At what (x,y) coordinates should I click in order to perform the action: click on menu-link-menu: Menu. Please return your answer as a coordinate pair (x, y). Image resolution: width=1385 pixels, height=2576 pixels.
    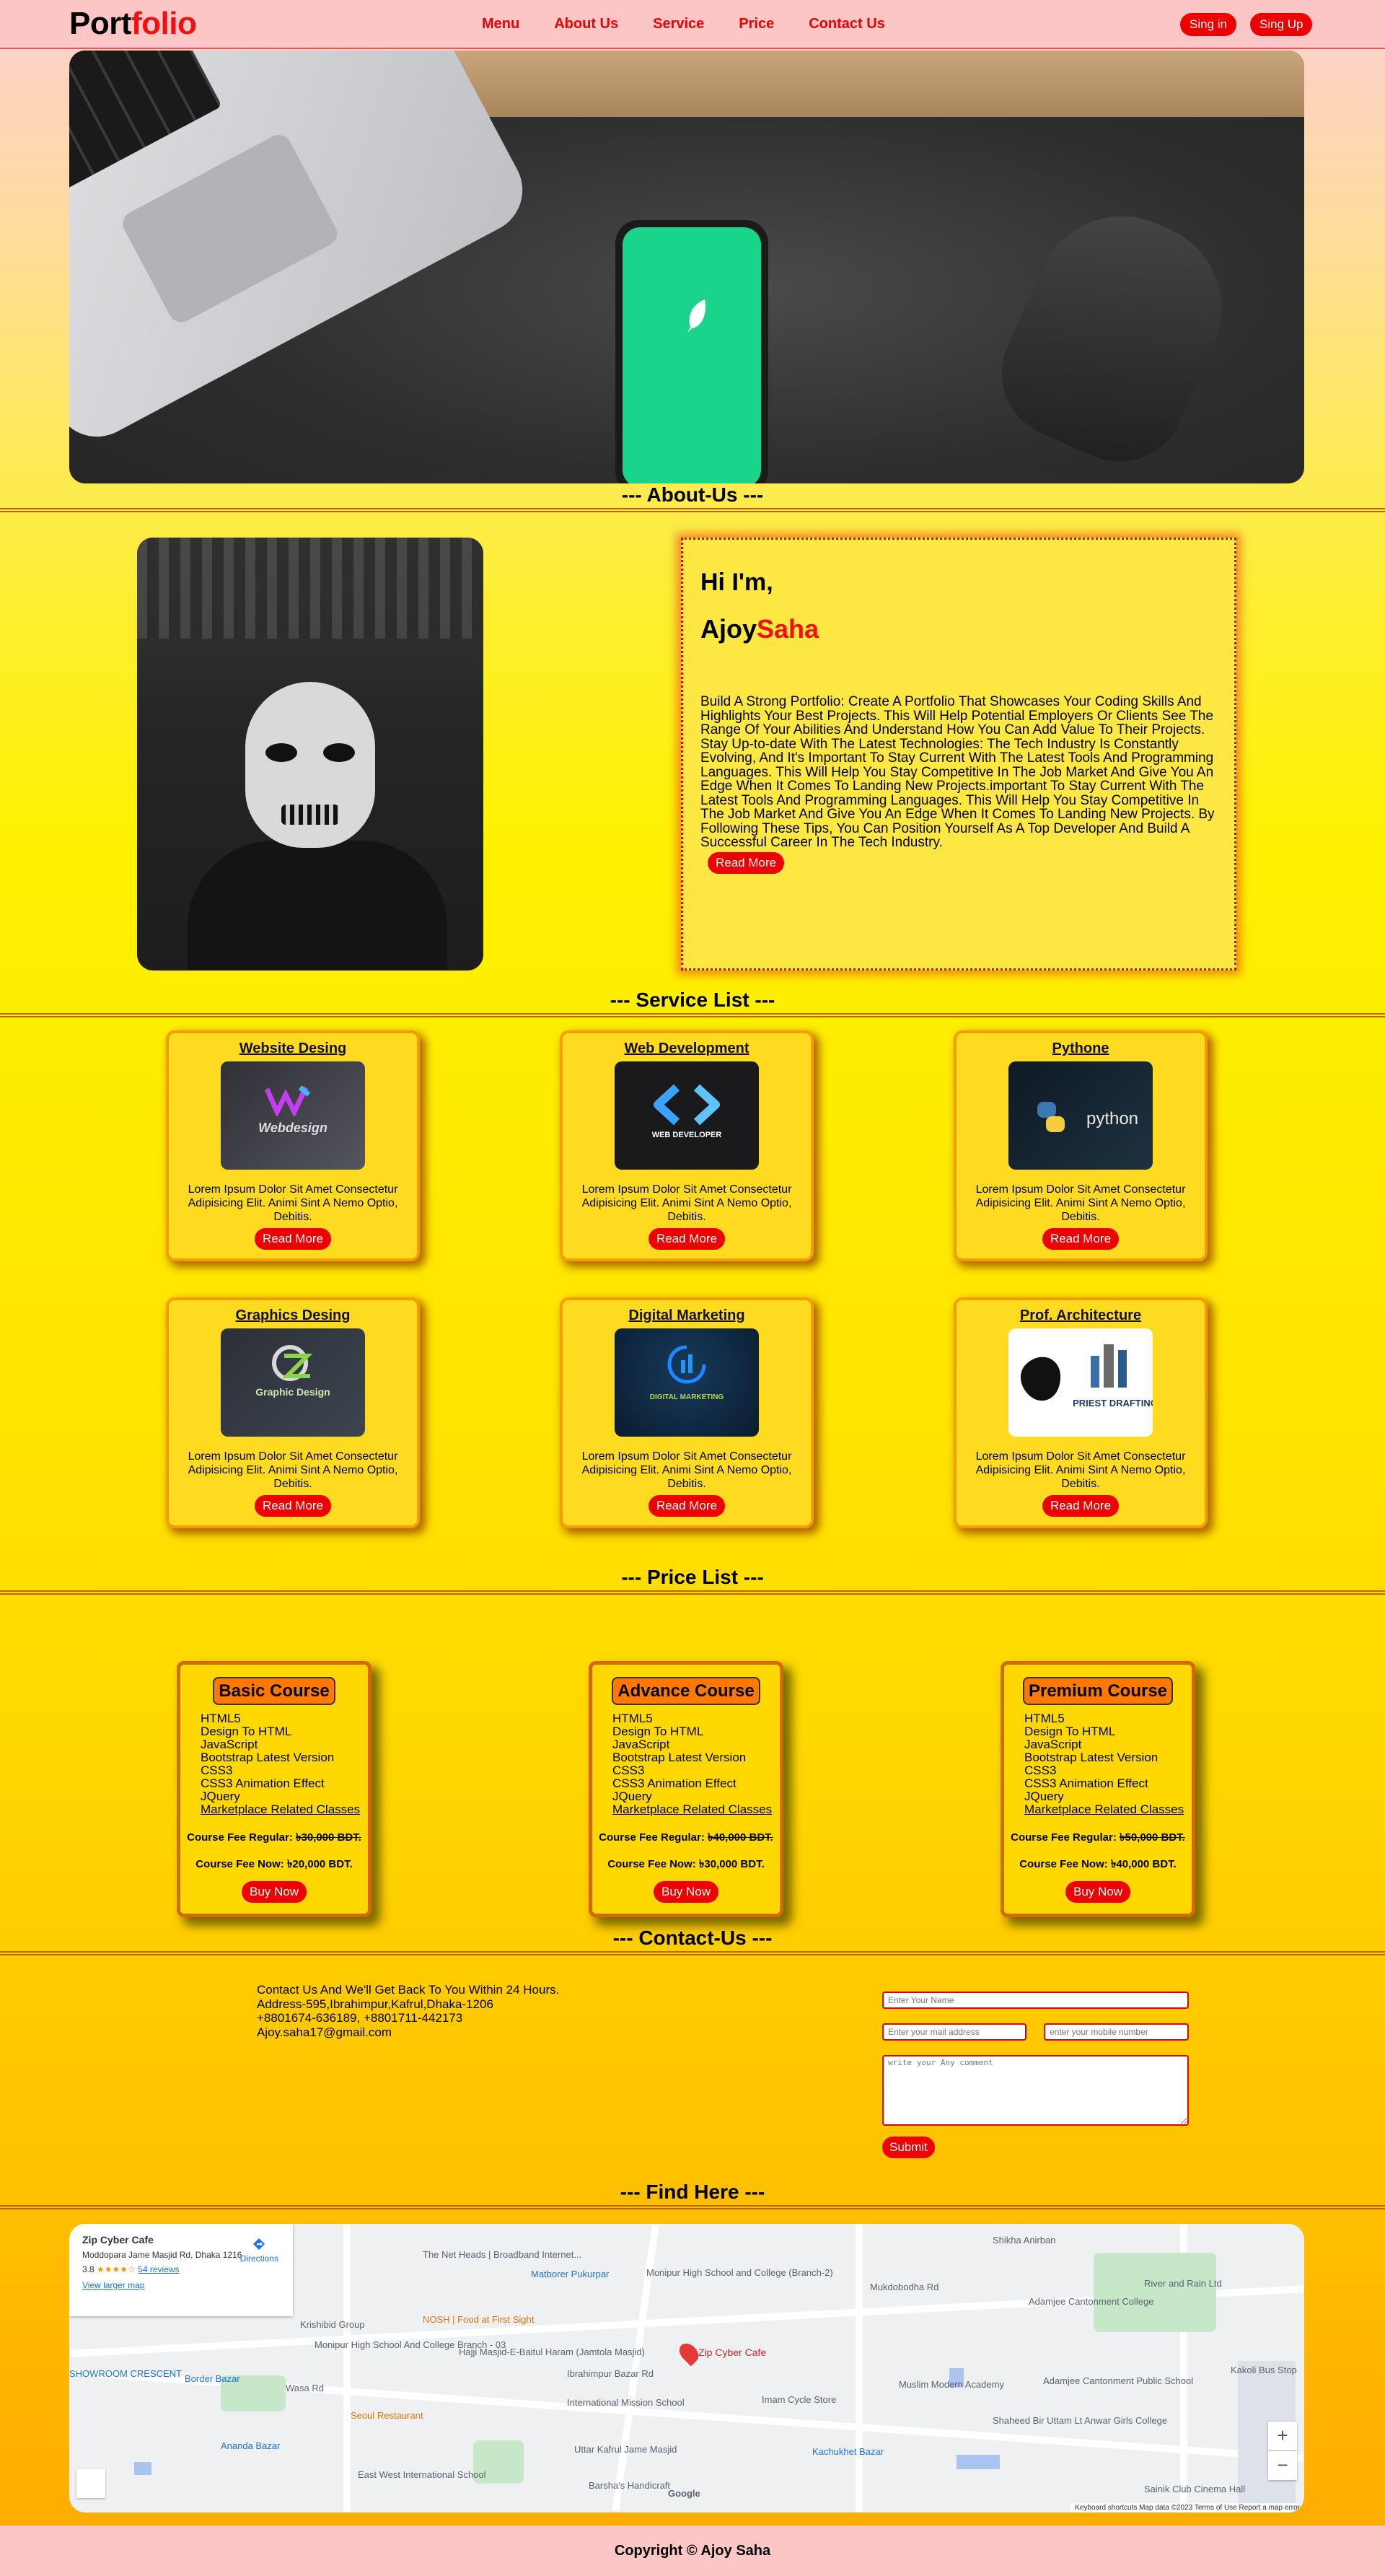
    Looking at the image, I should click on (500, 24).